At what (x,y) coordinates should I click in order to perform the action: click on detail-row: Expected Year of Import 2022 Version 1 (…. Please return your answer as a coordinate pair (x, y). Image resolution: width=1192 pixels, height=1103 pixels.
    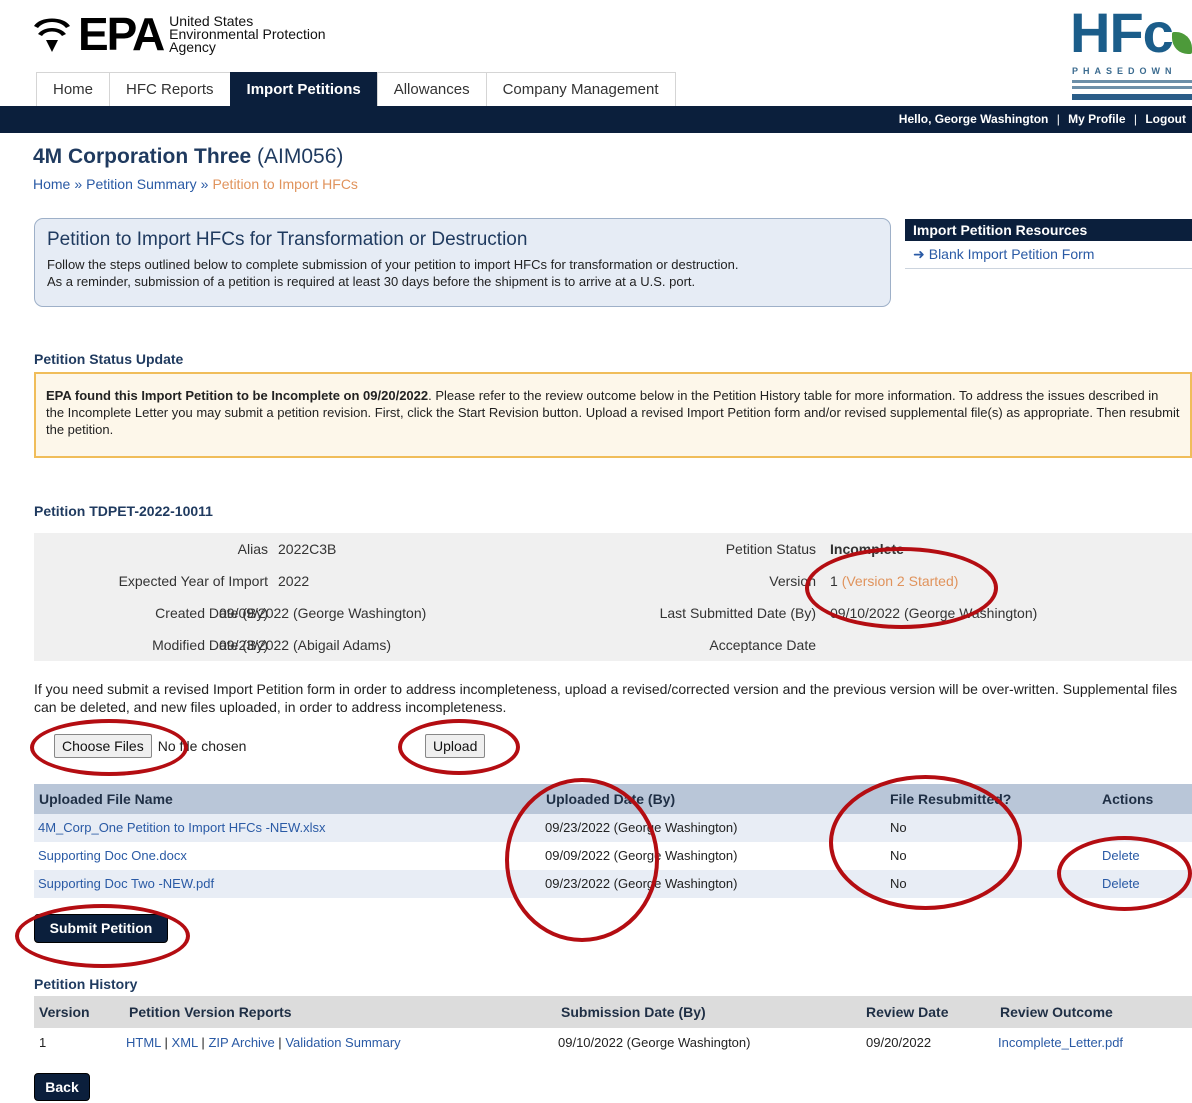
    Looking at the image, I should click on (613, 581).